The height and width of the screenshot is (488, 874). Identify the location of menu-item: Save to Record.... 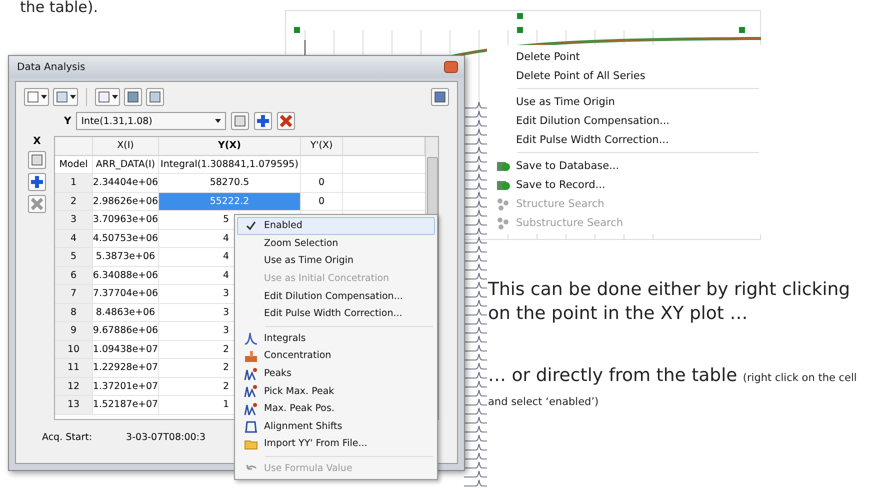
(625, 184).